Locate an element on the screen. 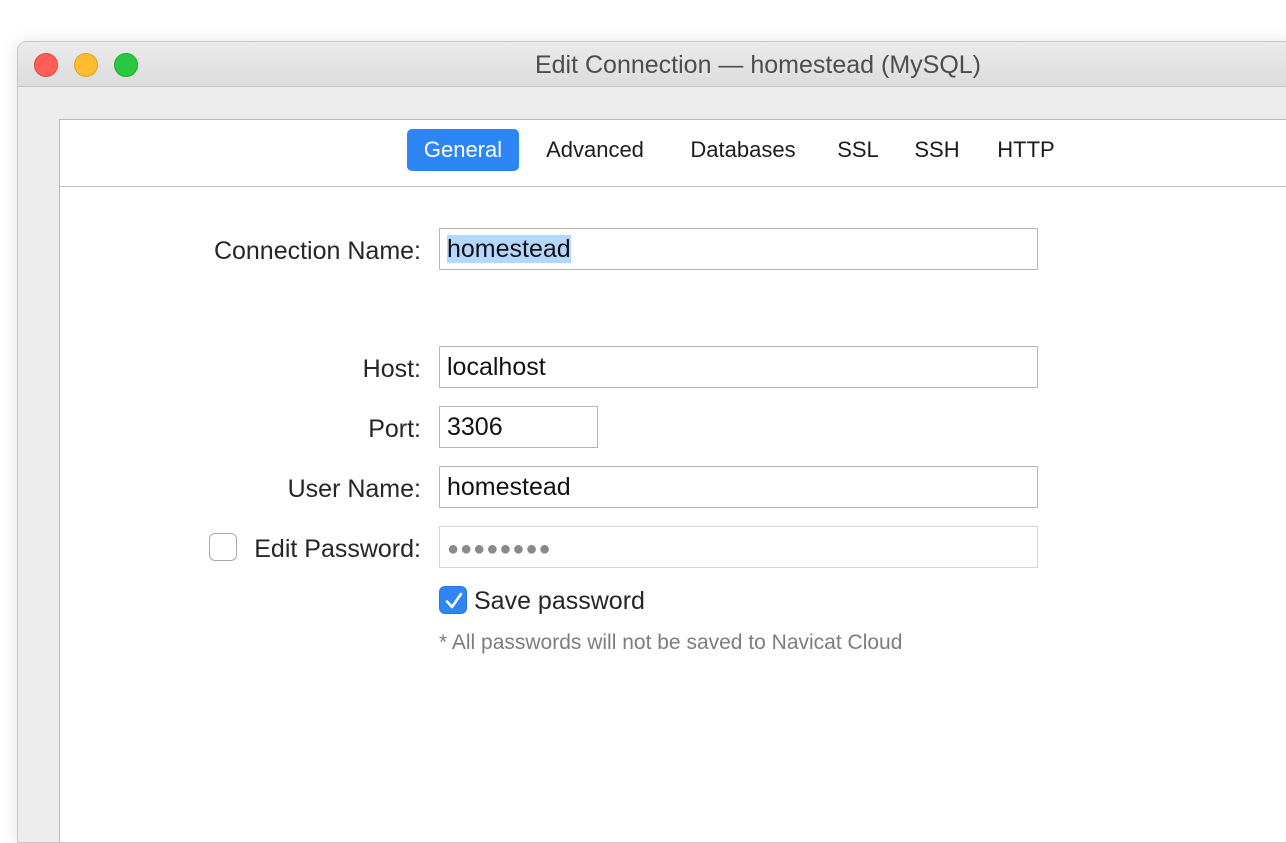 Image resolution: width=1286 pixels, height=843 pixels. close-button is located at coordinates (46, 65).